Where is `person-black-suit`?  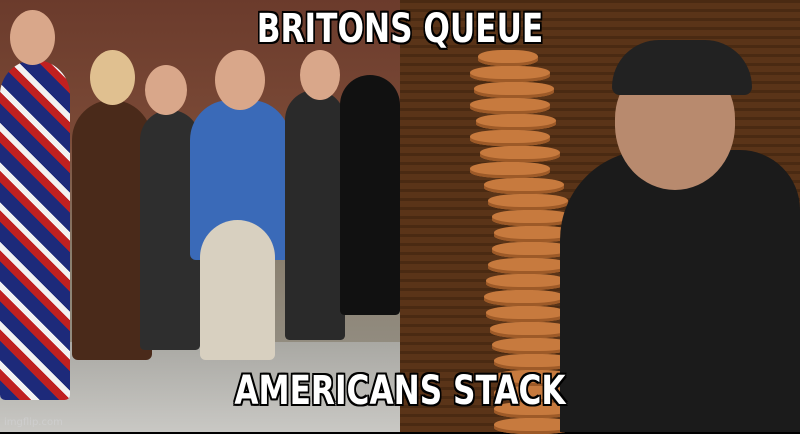
person-black-suit is located at coordinates (370, 195).